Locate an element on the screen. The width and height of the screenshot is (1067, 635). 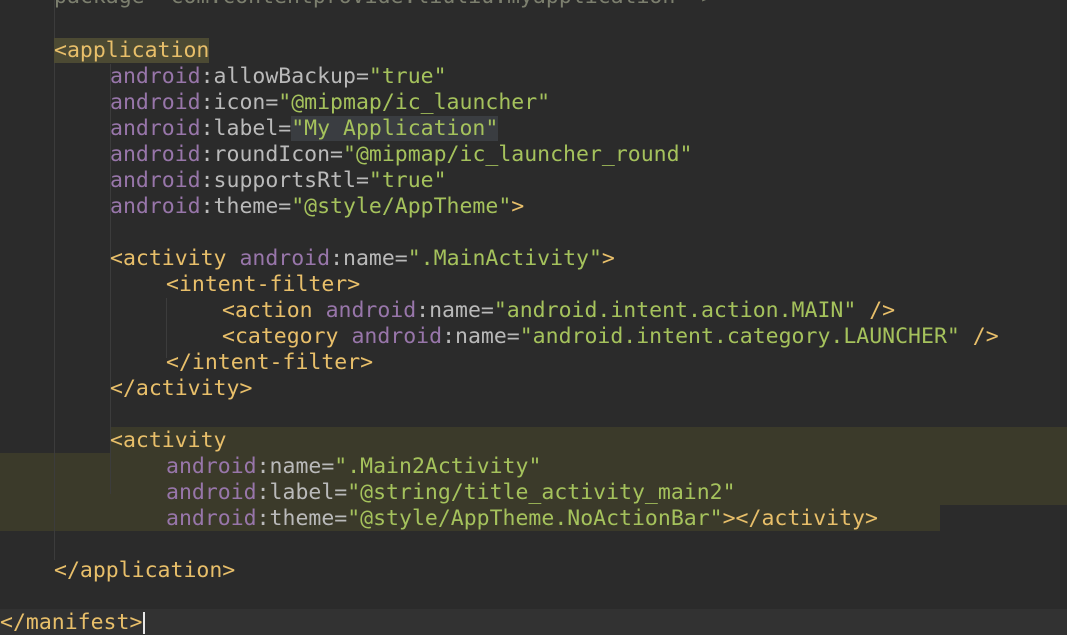
code-token: </activity> is located at coordinates (181, 388).